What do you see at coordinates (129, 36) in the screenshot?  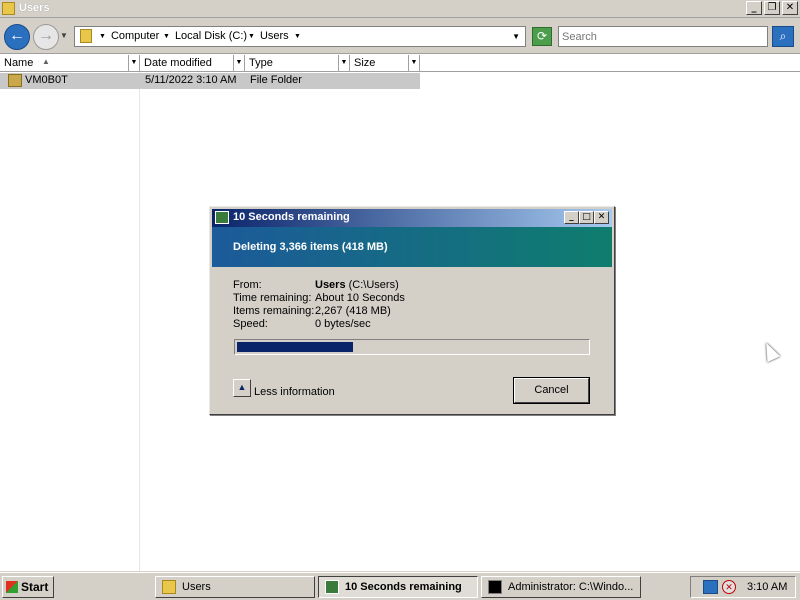 I see `breadcrumb-computer: ▼ Computer` at bounding box center [129, 36].